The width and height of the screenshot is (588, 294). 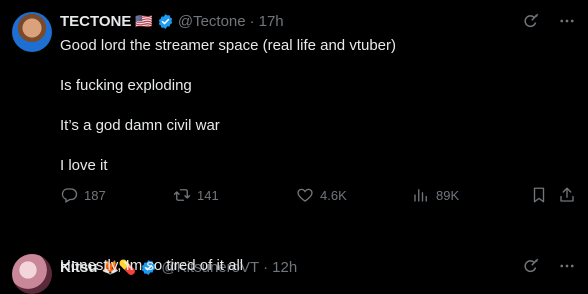 What do you see at coordinates (152, 265) in the screenshot?
I see `tweet-text-line: Honestly, Im so tired of it all` at bounding box center [152, 265].